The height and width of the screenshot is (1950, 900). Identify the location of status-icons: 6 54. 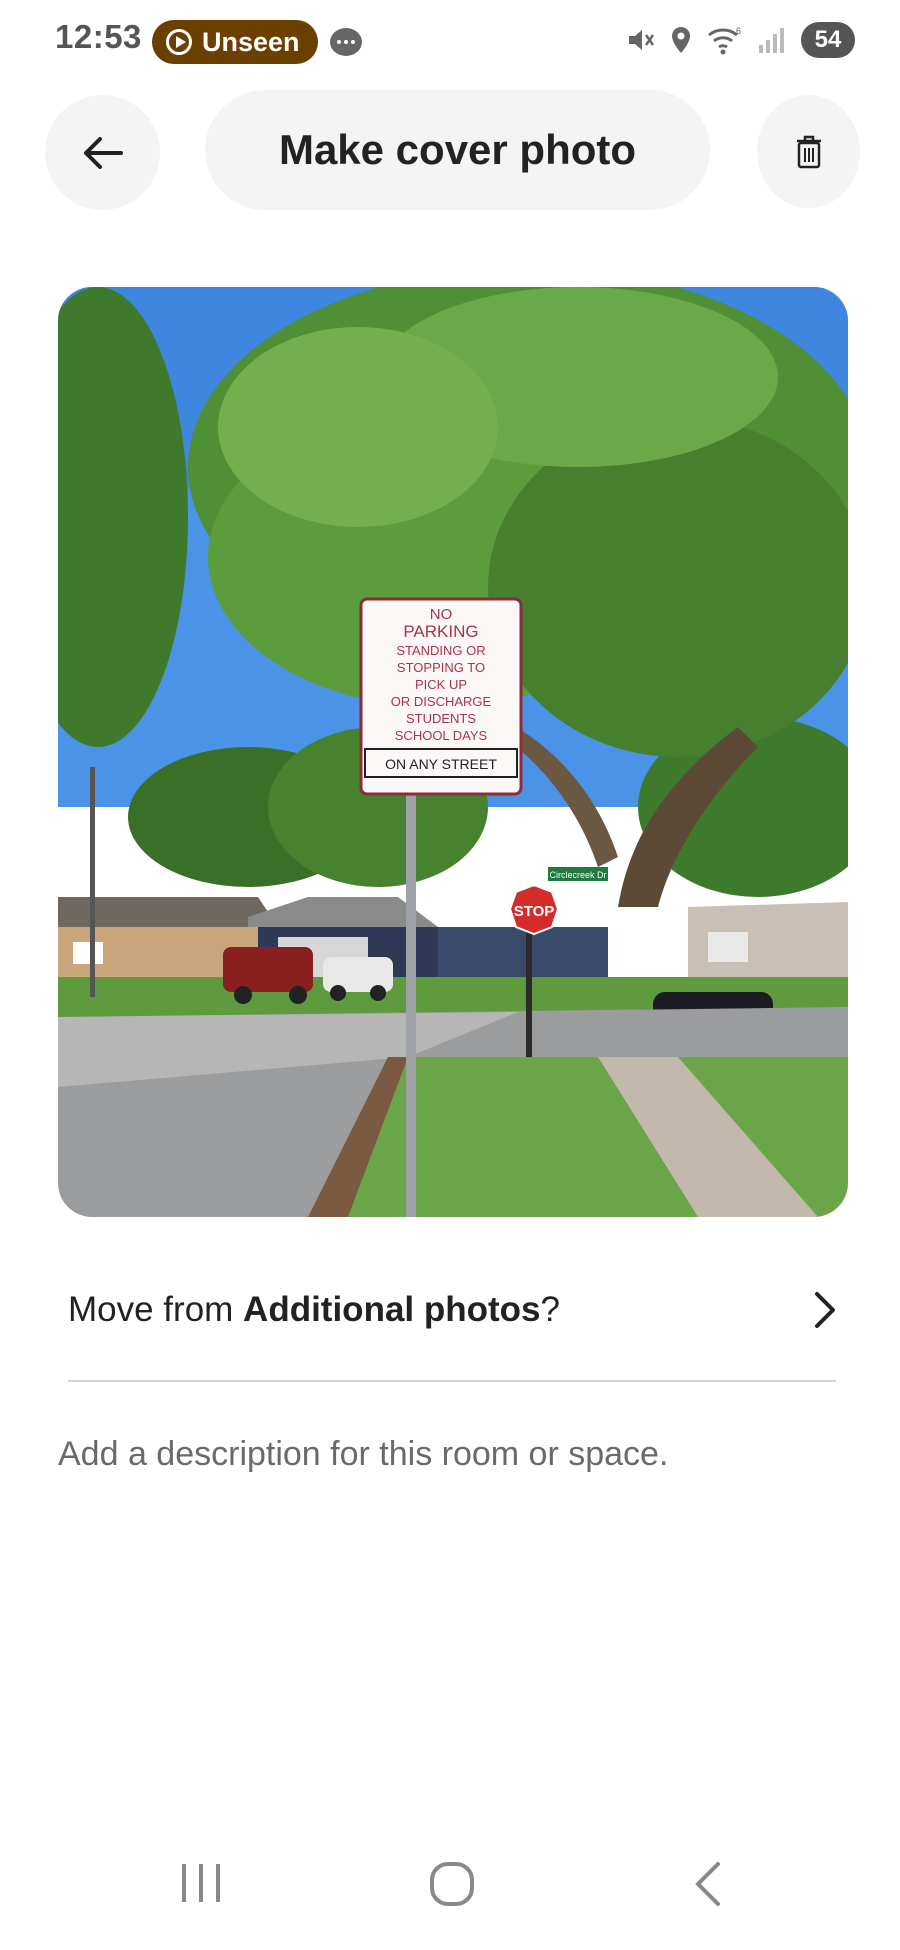
(740, 40).